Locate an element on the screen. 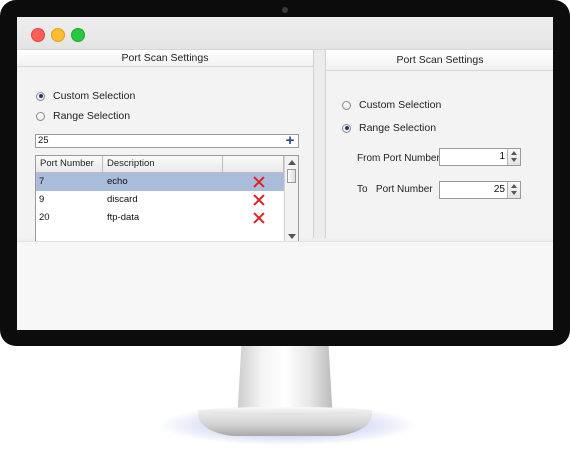 The width and height of the screenshot is (570, 455). port-number-input: 25 is located at coordinates (167, 141).